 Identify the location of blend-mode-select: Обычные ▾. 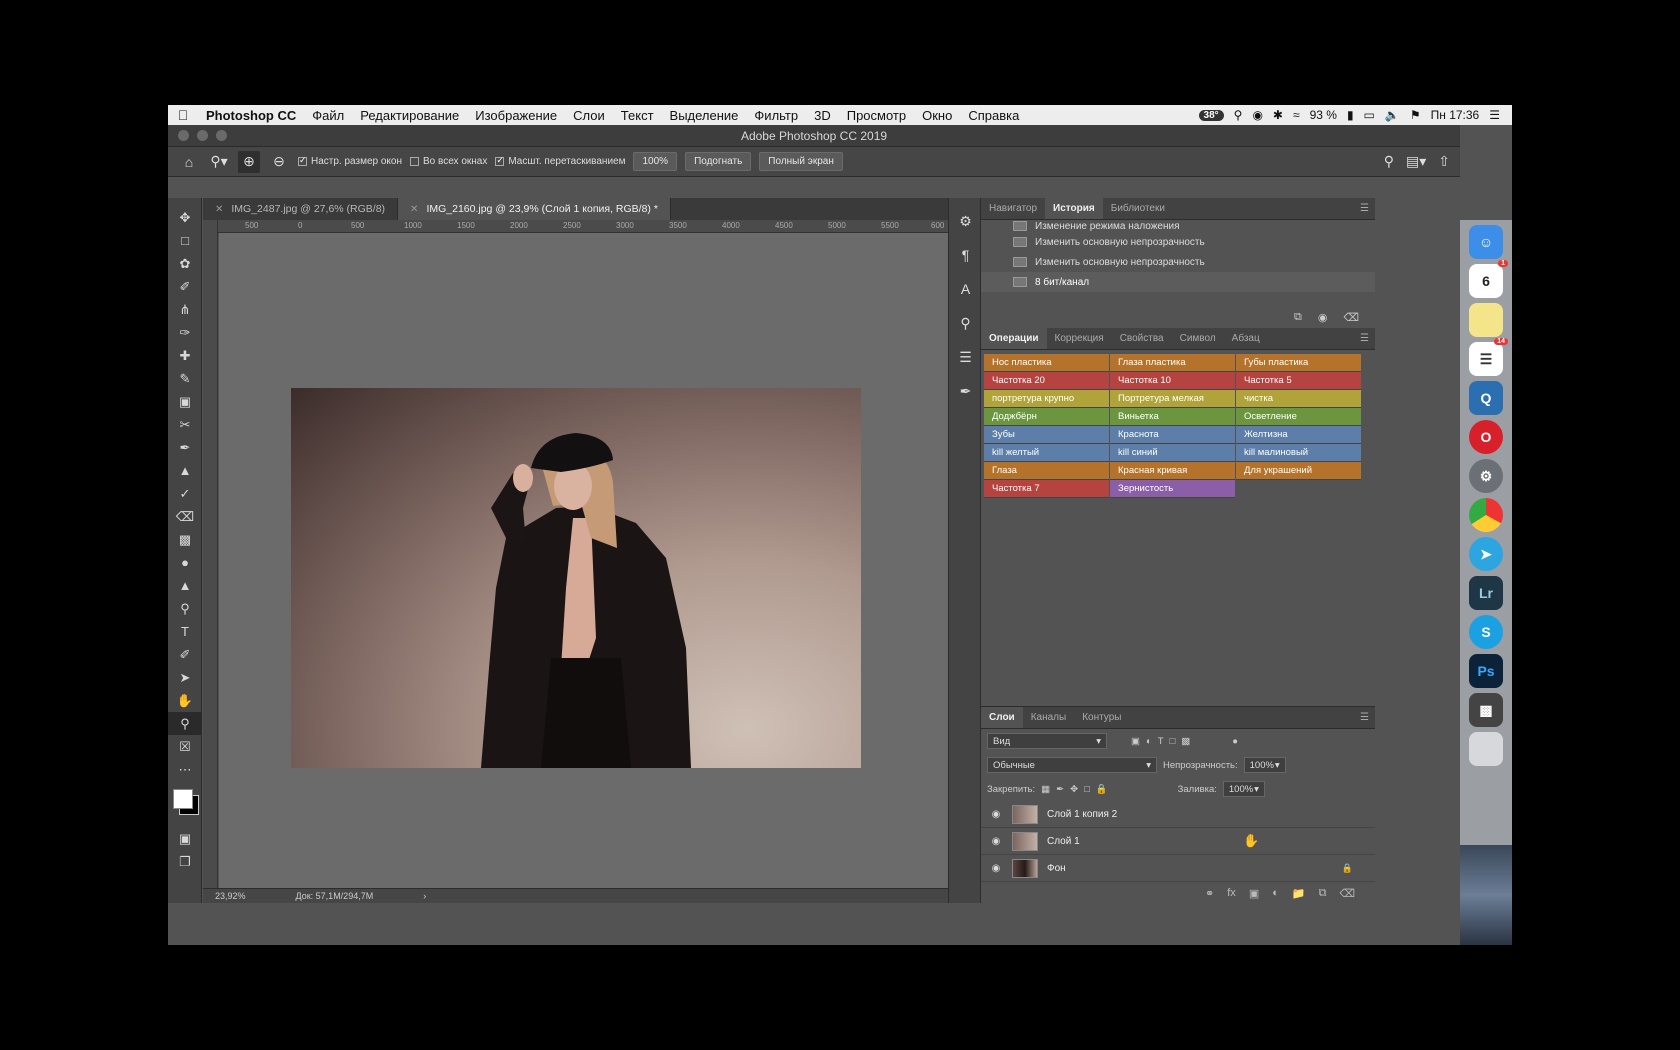
(1072, 765).